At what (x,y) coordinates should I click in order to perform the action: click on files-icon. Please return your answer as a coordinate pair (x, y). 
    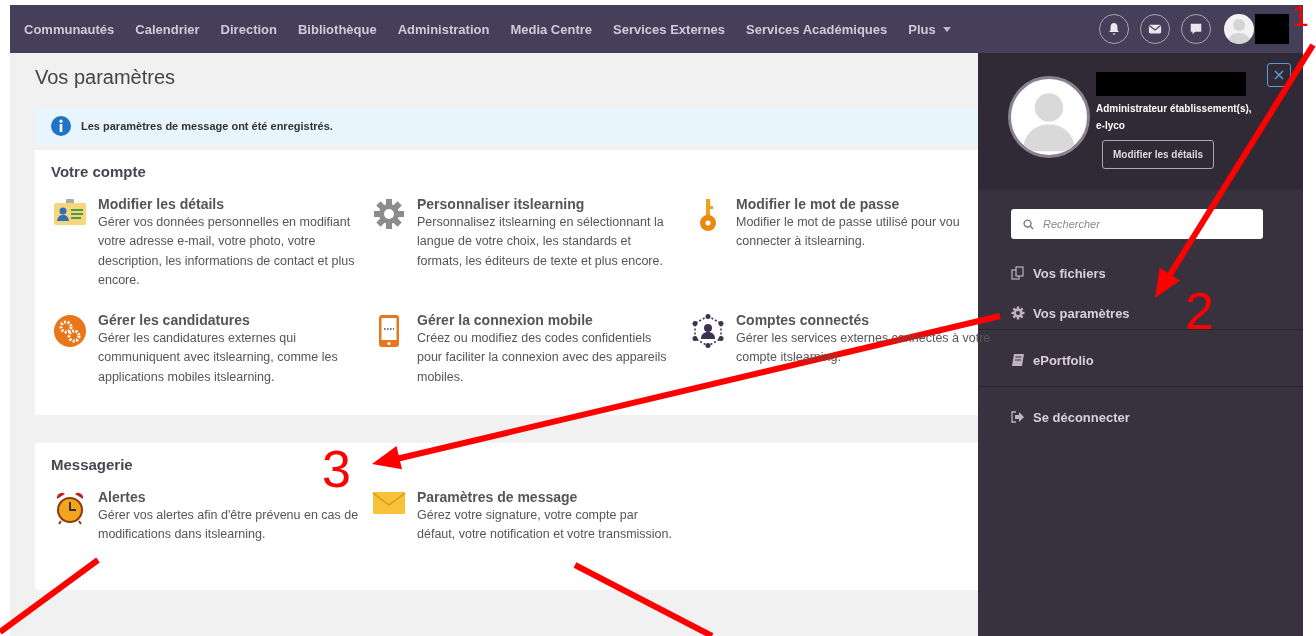
    Looking at the image, I should click on (1018, 273).